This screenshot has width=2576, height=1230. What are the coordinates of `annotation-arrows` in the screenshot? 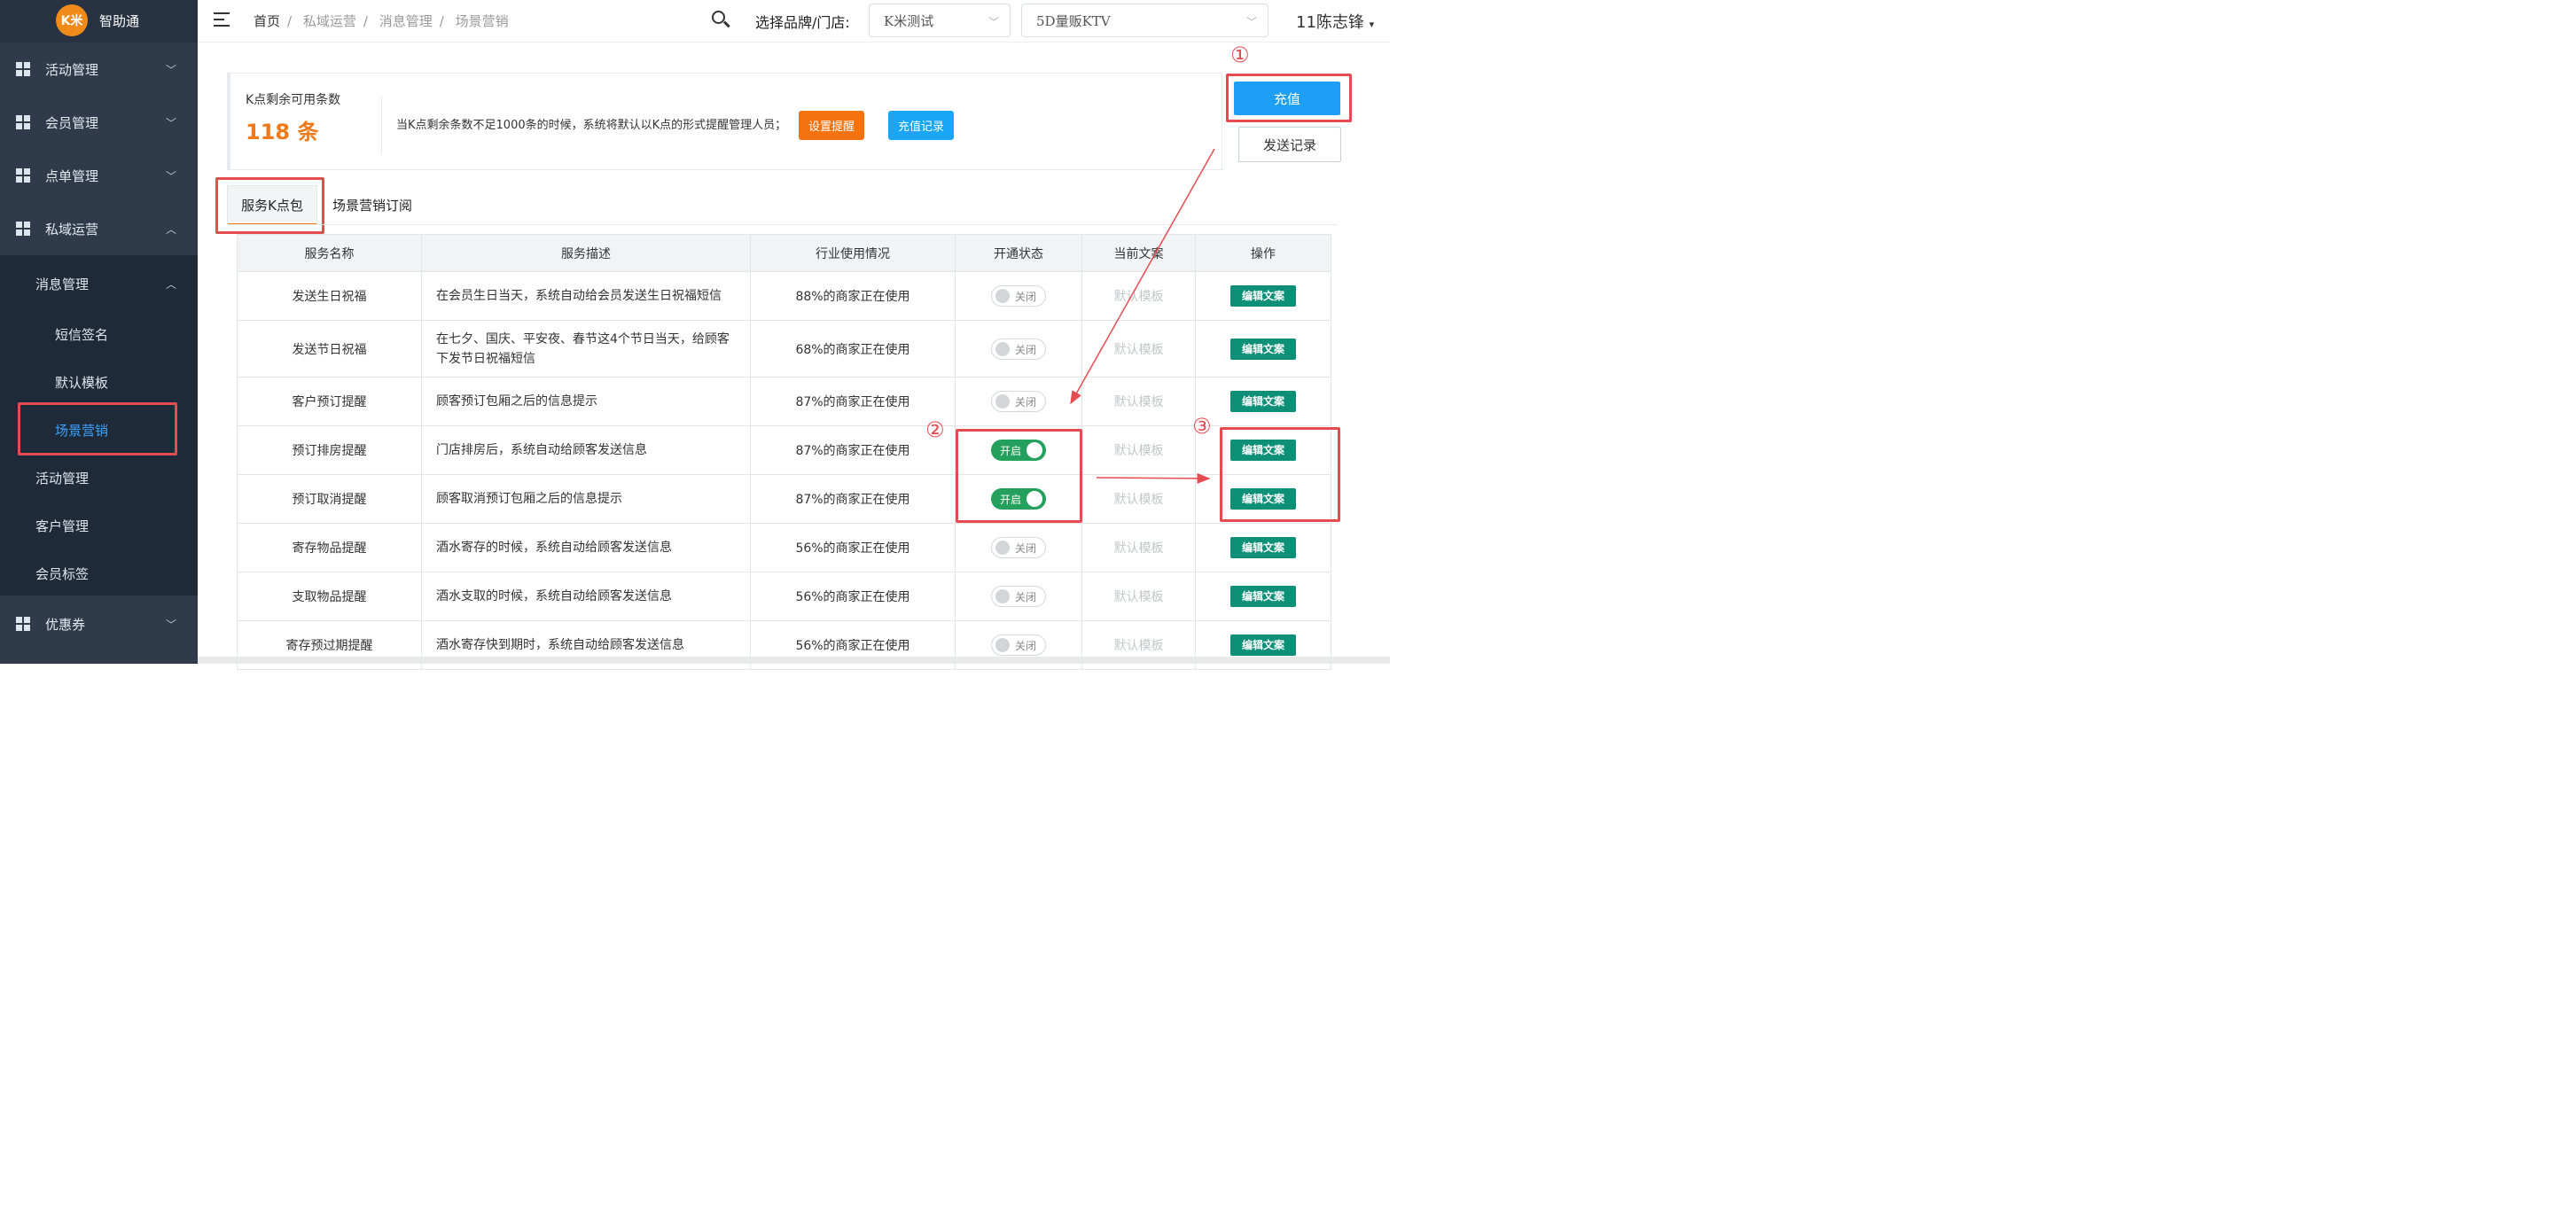 It's located at (1142, 316).